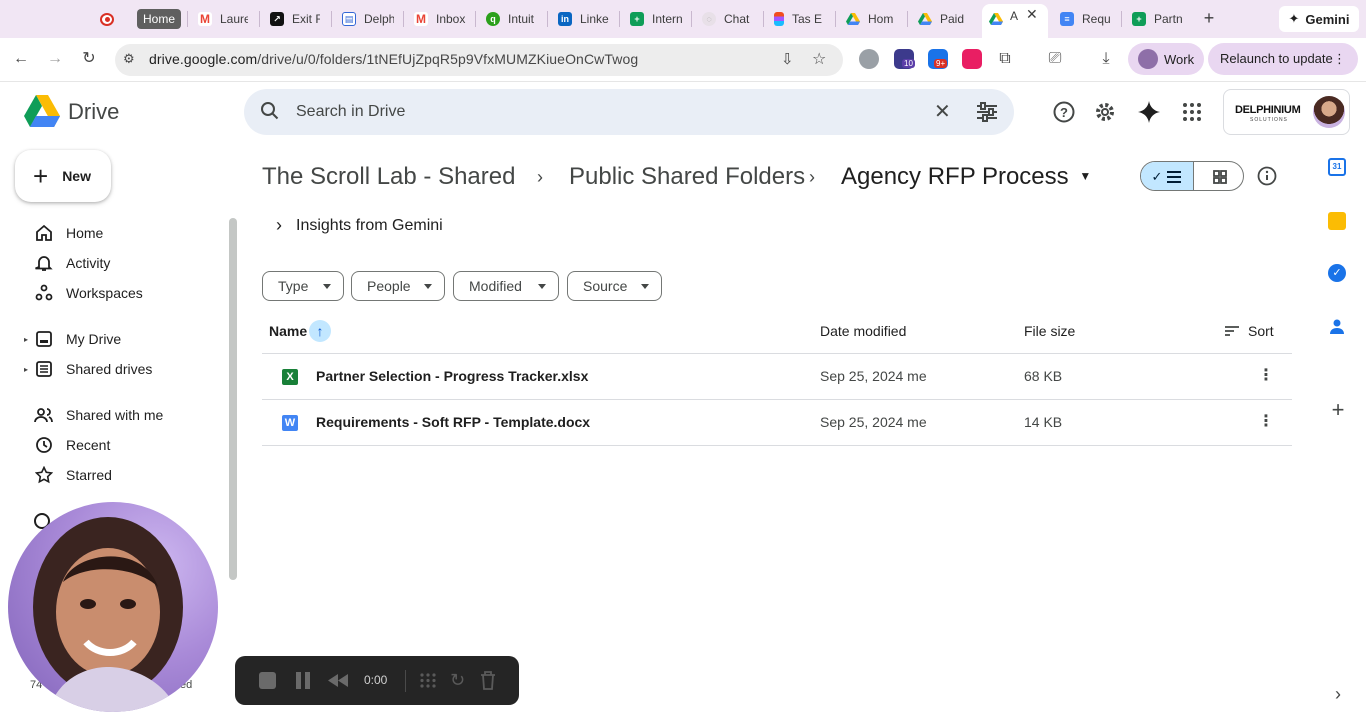 This screenshot has height=720, width=1366. I want to click on profile-chip: Work, so click(1166, 59).